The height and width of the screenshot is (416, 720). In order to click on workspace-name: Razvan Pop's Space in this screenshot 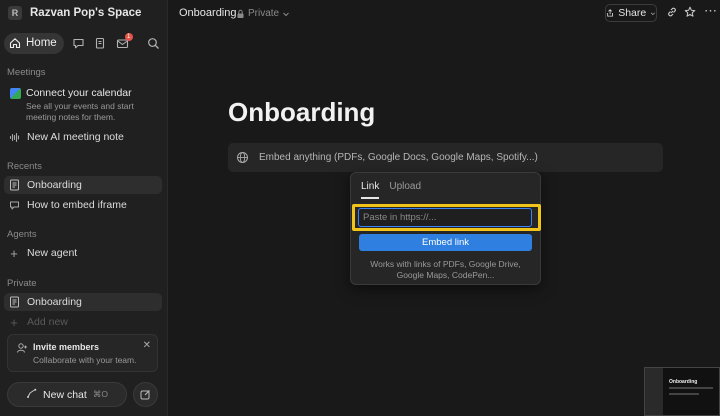, I will do `click(86, 13)`.